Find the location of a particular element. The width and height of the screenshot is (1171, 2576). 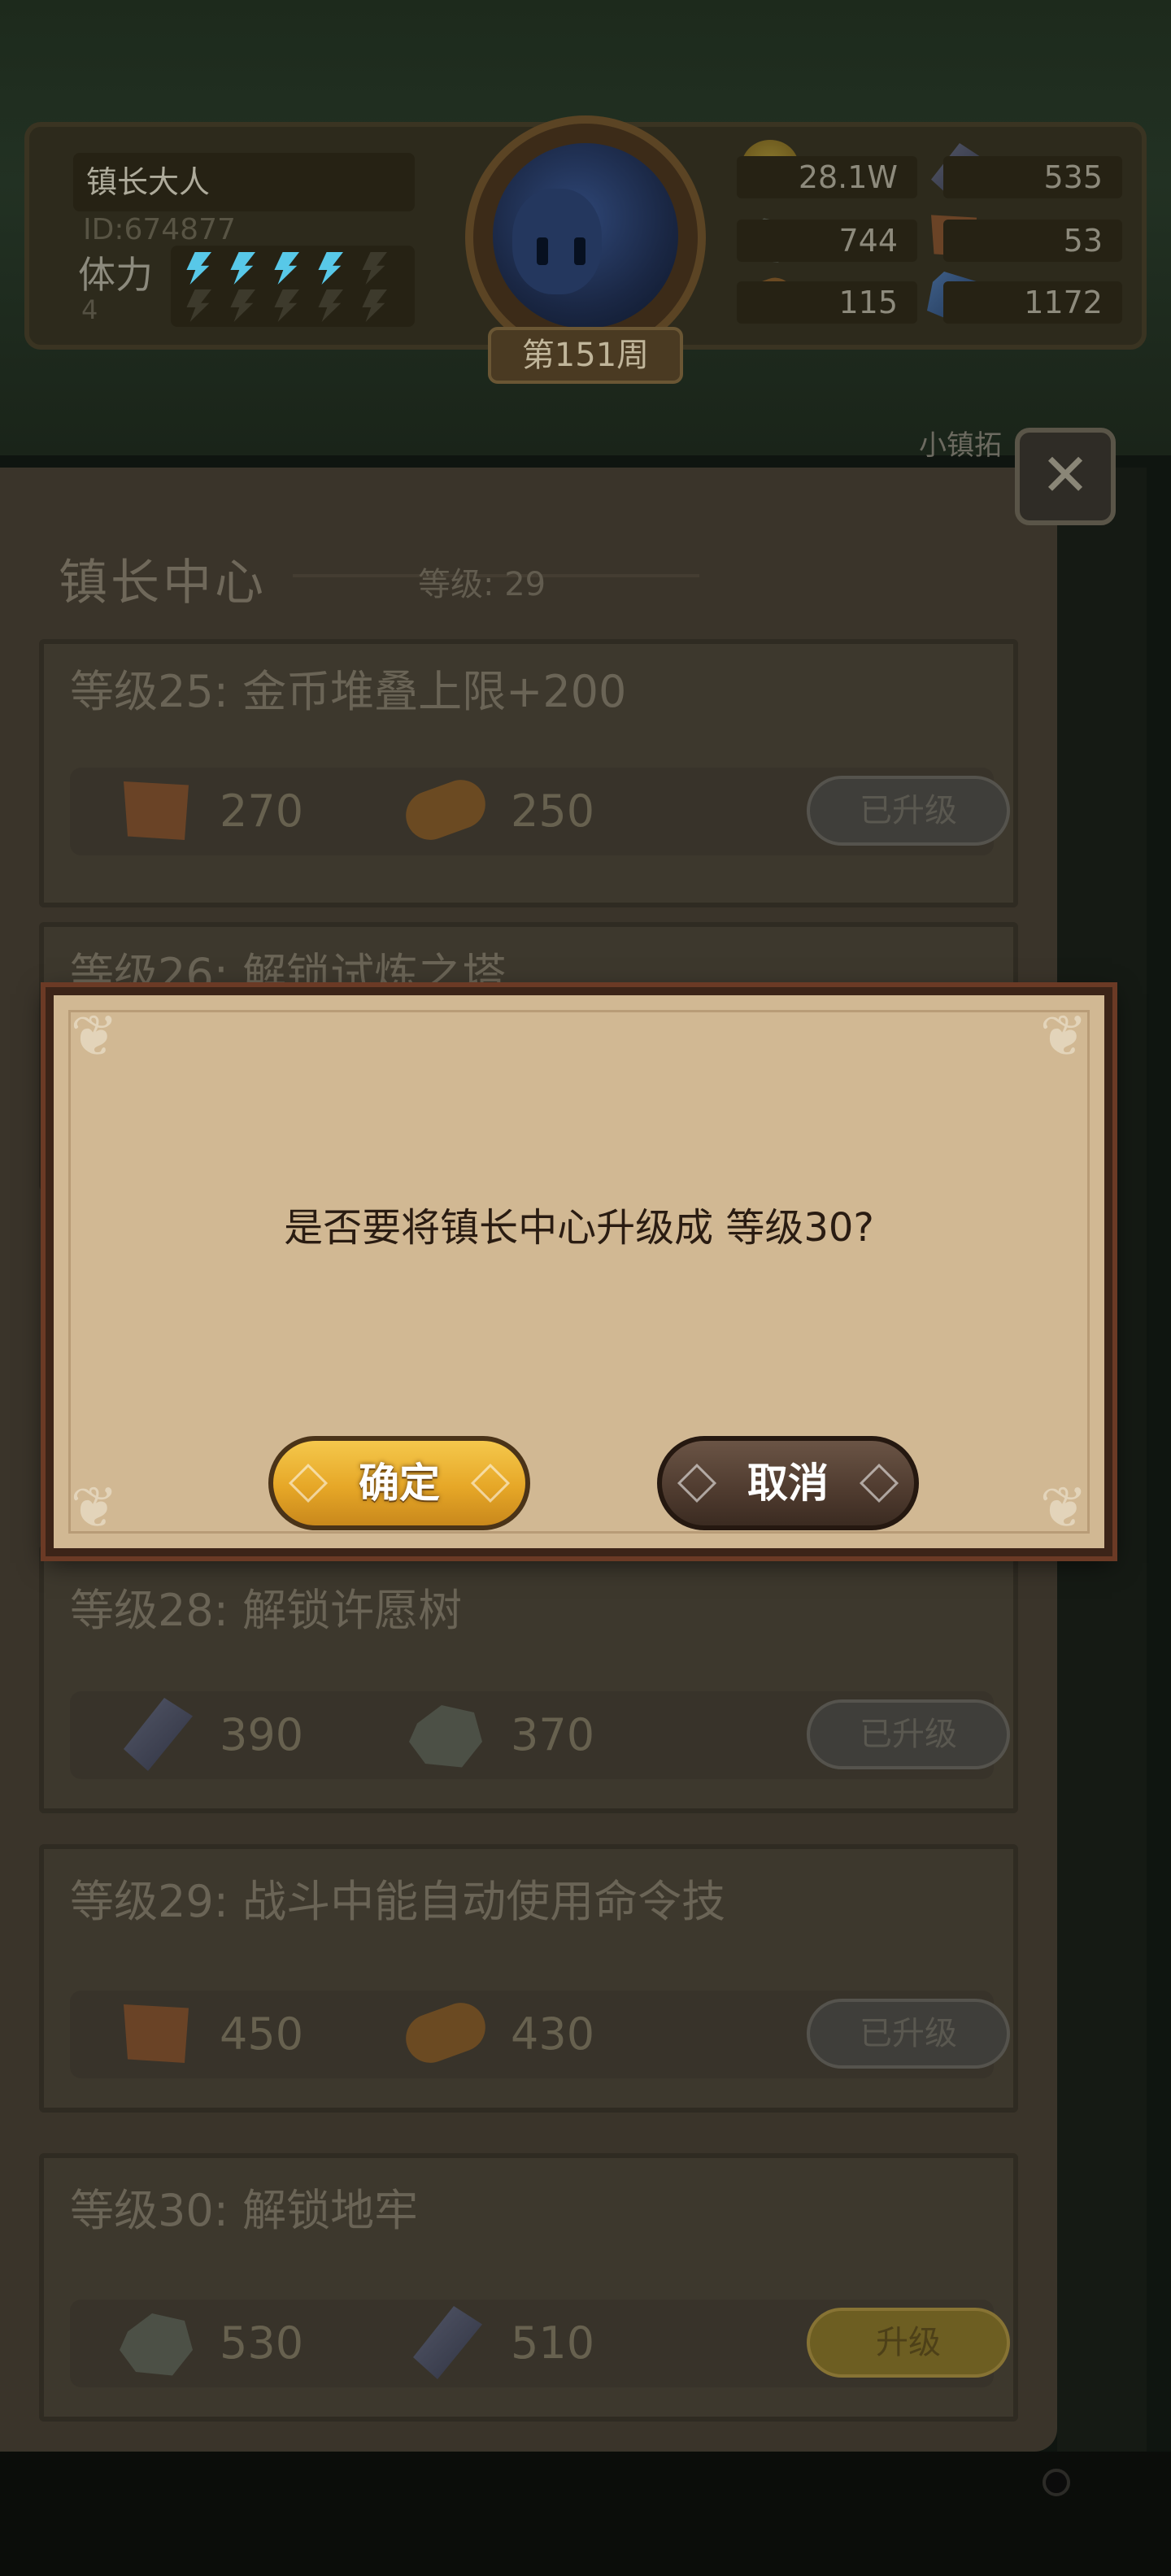

cancel-label: 取消 is located at coordinates (788, 1484).